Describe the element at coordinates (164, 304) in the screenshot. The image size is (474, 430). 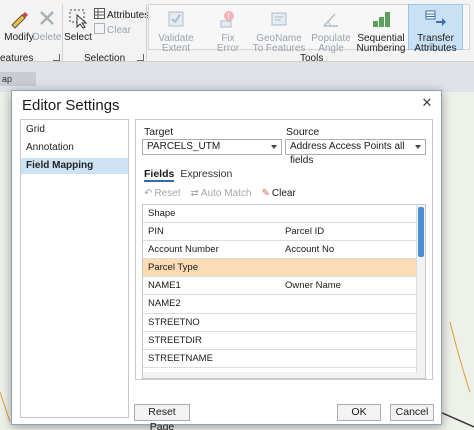
I see `target-field: NAME2` at that location.